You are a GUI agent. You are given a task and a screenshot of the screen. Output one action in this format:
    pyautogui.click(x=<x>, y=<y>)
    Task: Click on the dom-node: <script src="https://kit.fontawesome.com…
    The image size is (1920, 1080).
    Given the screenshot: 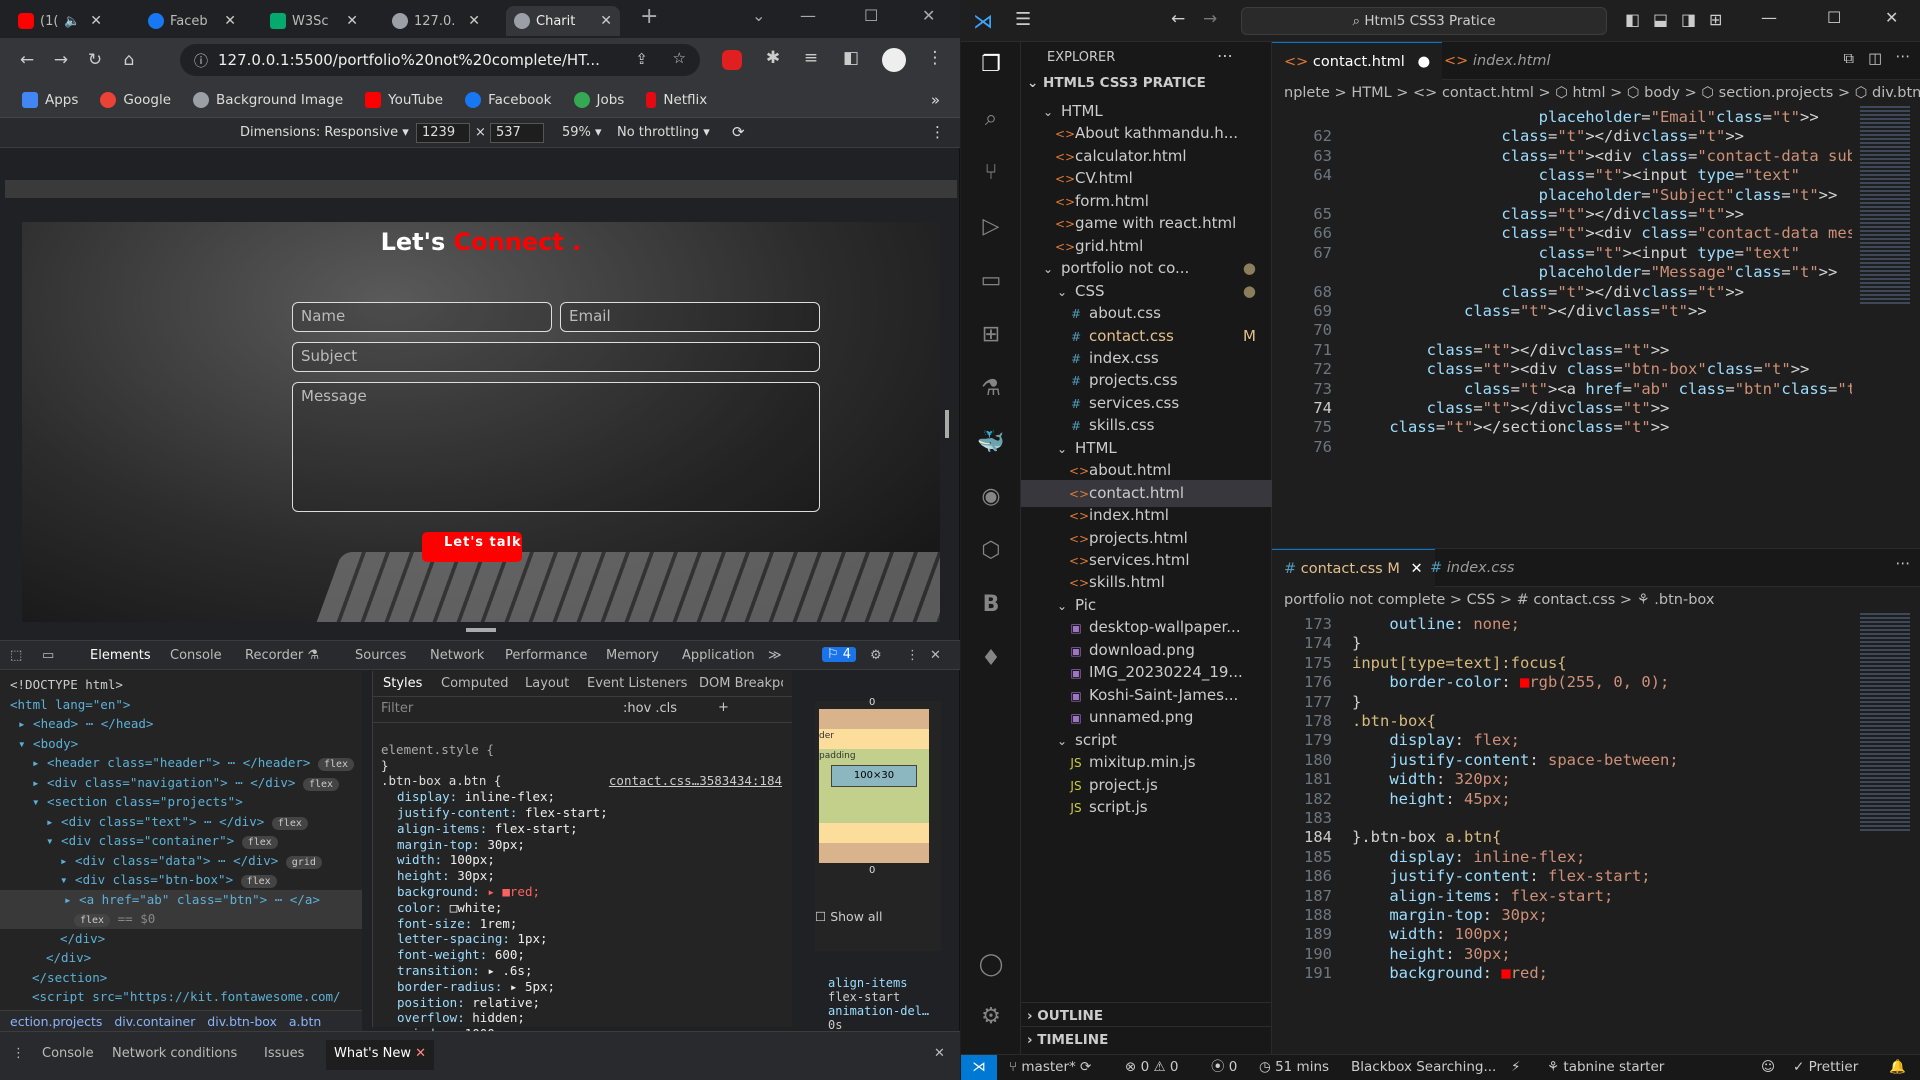 What is the action you would take?
    pyautogui.click(x=186, y=997)
    